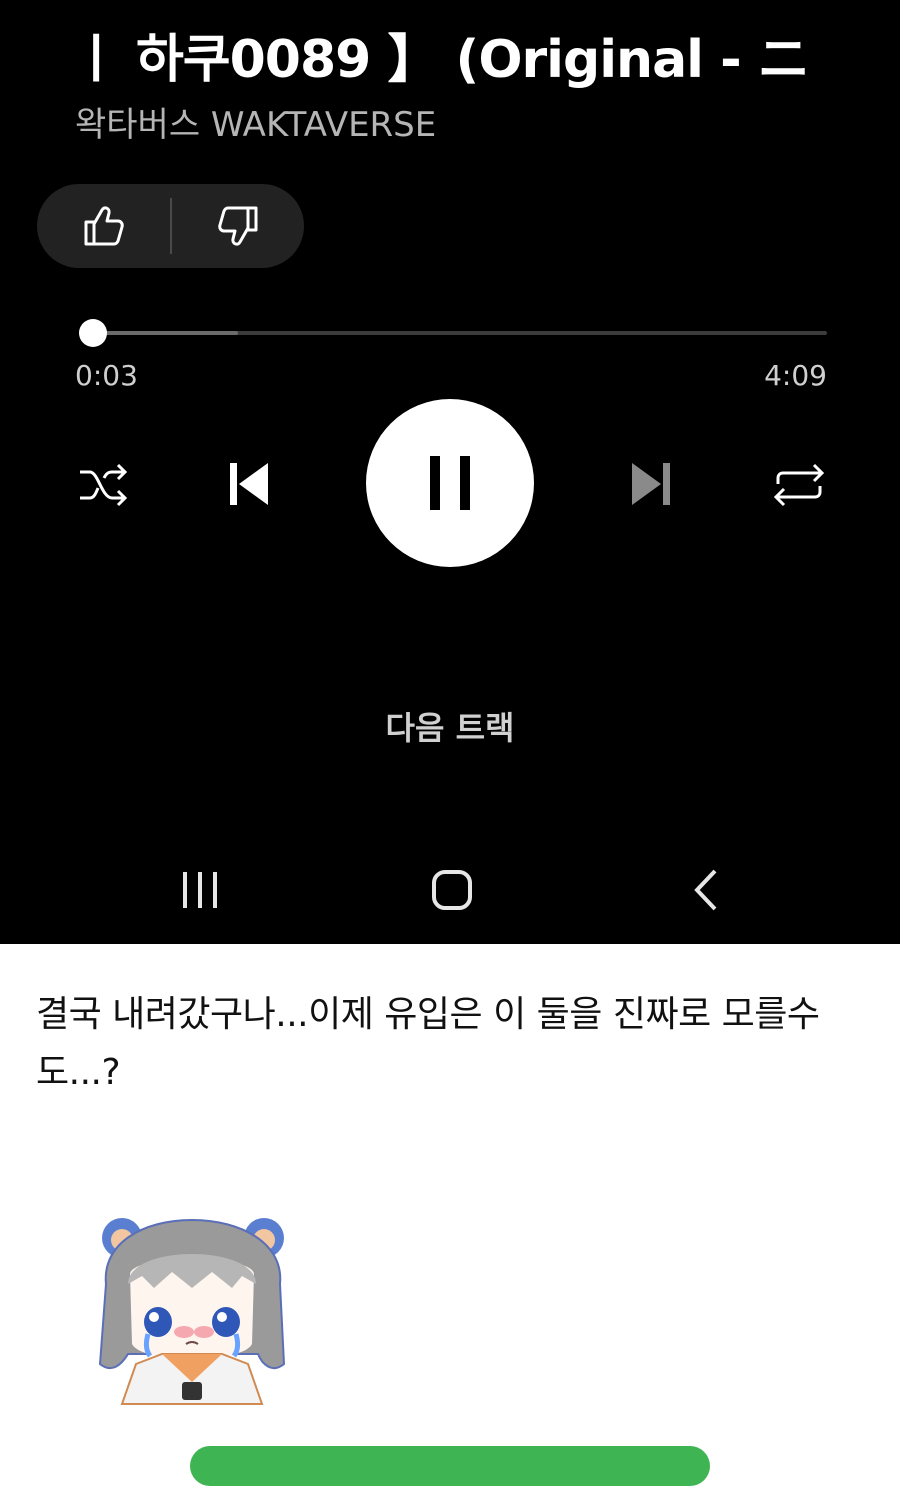 This screenshot has height=1486, width=900. What do you see at coordinates (92, 333) in the screenshot?
I see `progress-thumb` at bounding box center [92, 333].